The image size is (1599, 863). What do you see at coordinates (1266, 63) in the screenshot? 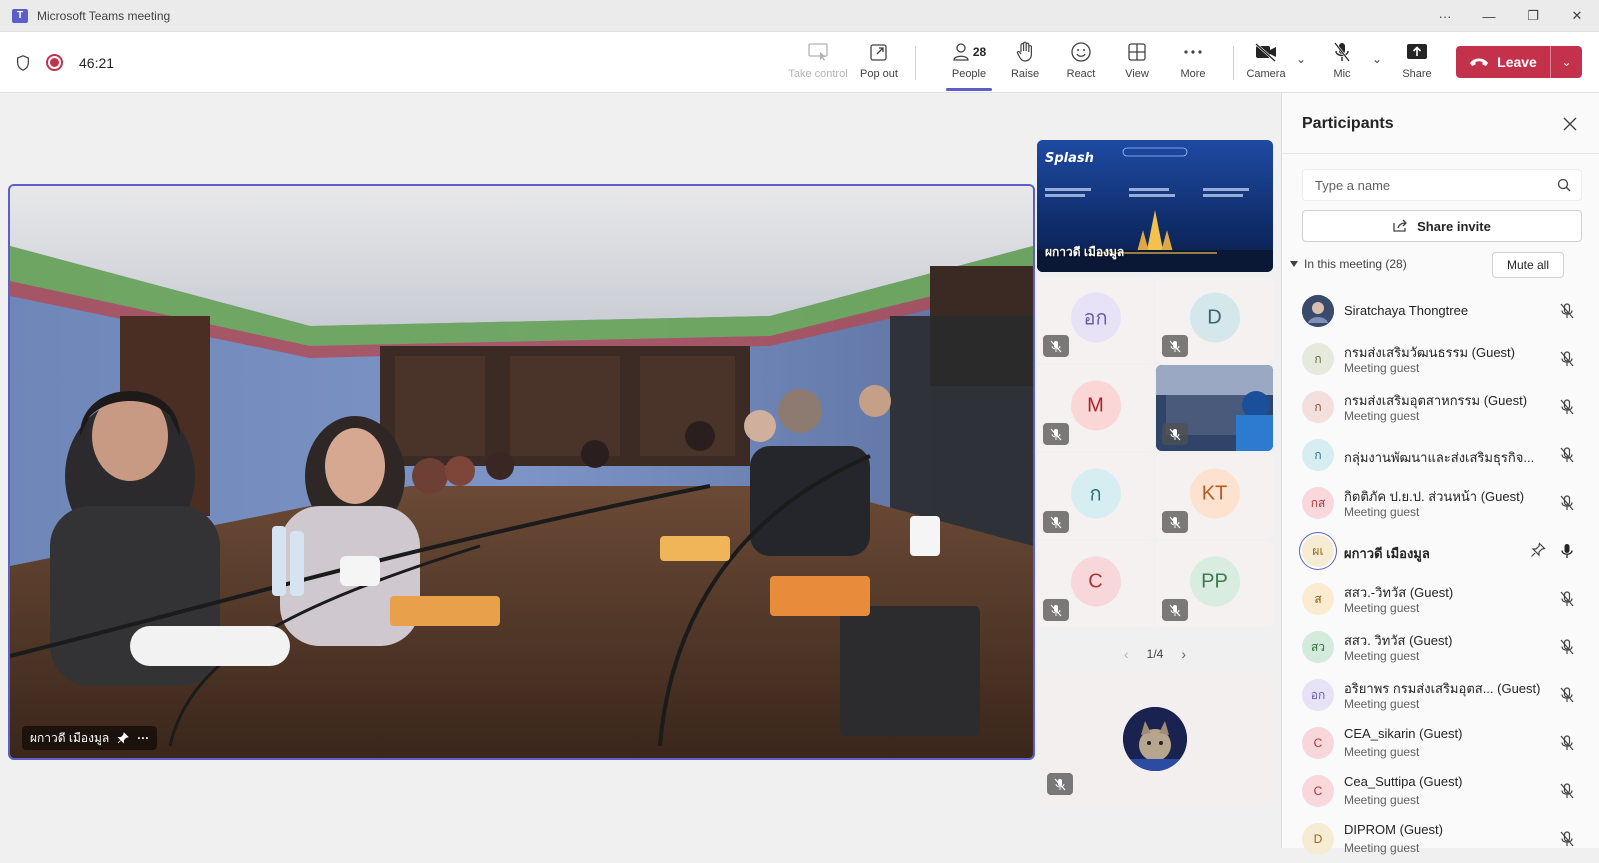
I see `camera-button: Camera` at bounding box center [1266, 63].